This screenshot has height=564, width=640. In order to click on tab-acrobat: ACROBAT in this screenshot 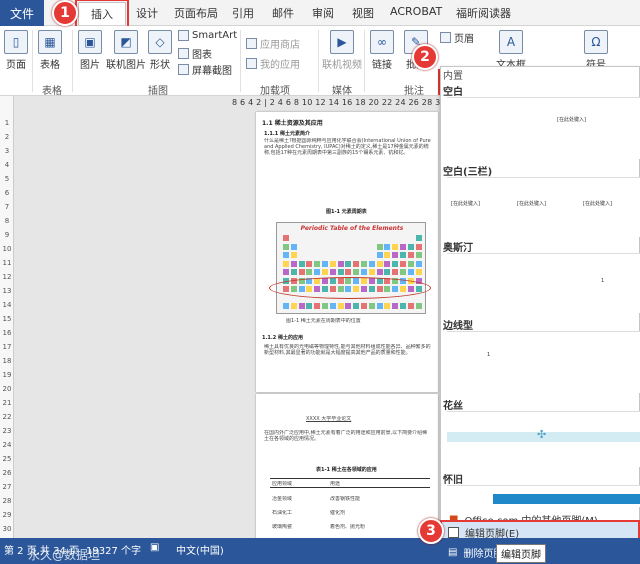, I will do `click(416, 11)`.